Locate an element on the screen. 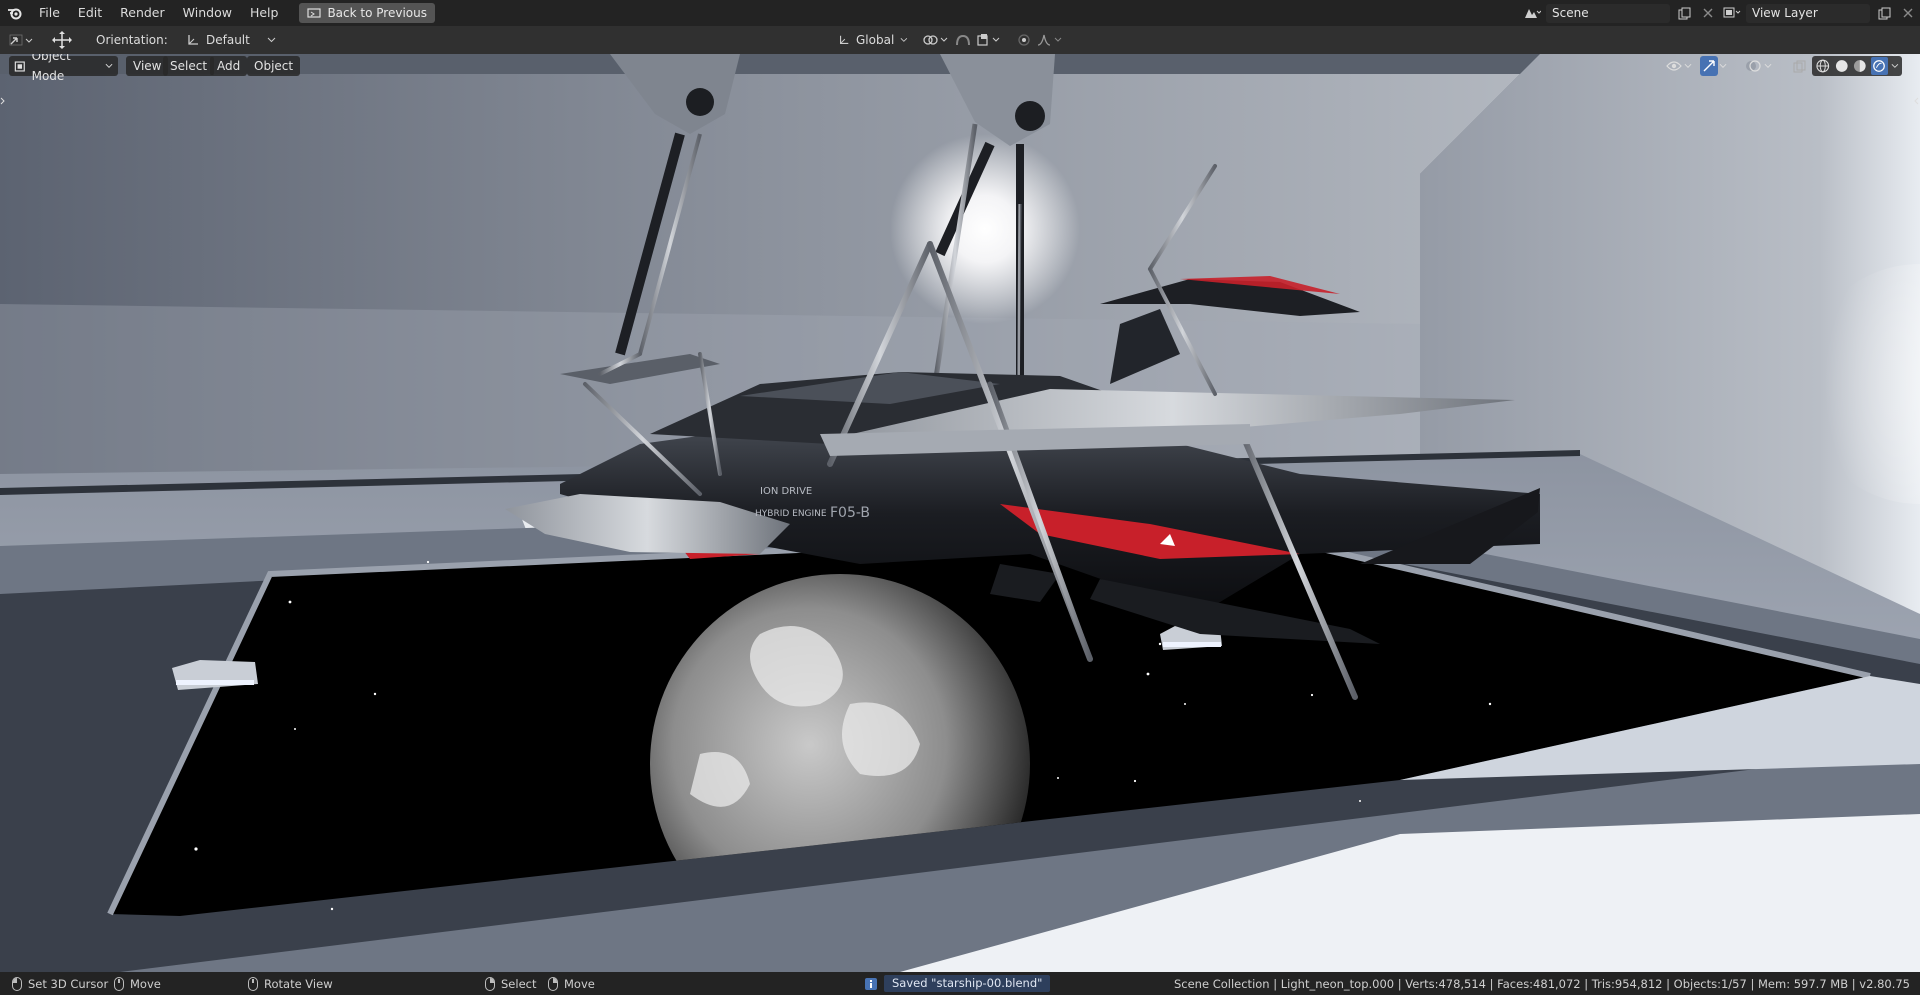 The width and height of the screenshot is (1920, 995). view-layer-selector: View Layer is located at coordinates (1820, 13).